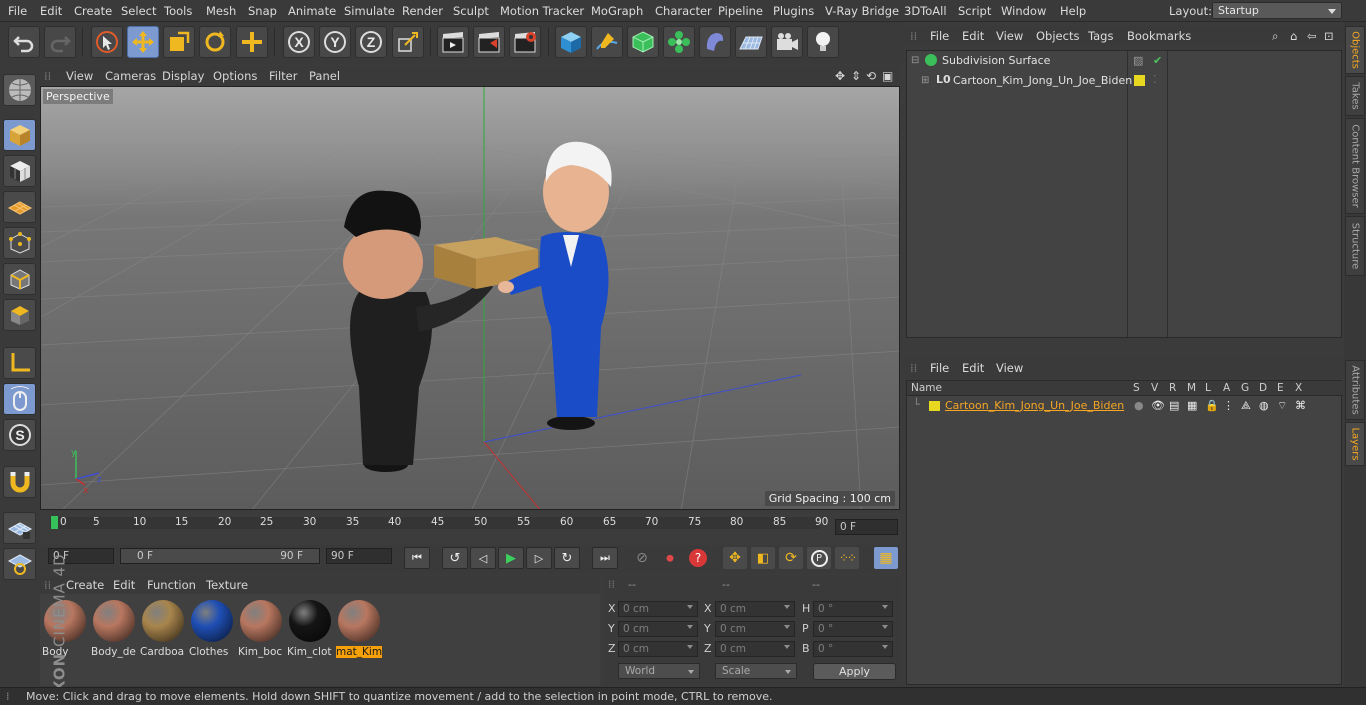 The width and height of the screenshot is (1366, 705). I want to click on layer-name: Cartoon_Kim_Jong_Un_Joe_Biden, so click(1034, 405).